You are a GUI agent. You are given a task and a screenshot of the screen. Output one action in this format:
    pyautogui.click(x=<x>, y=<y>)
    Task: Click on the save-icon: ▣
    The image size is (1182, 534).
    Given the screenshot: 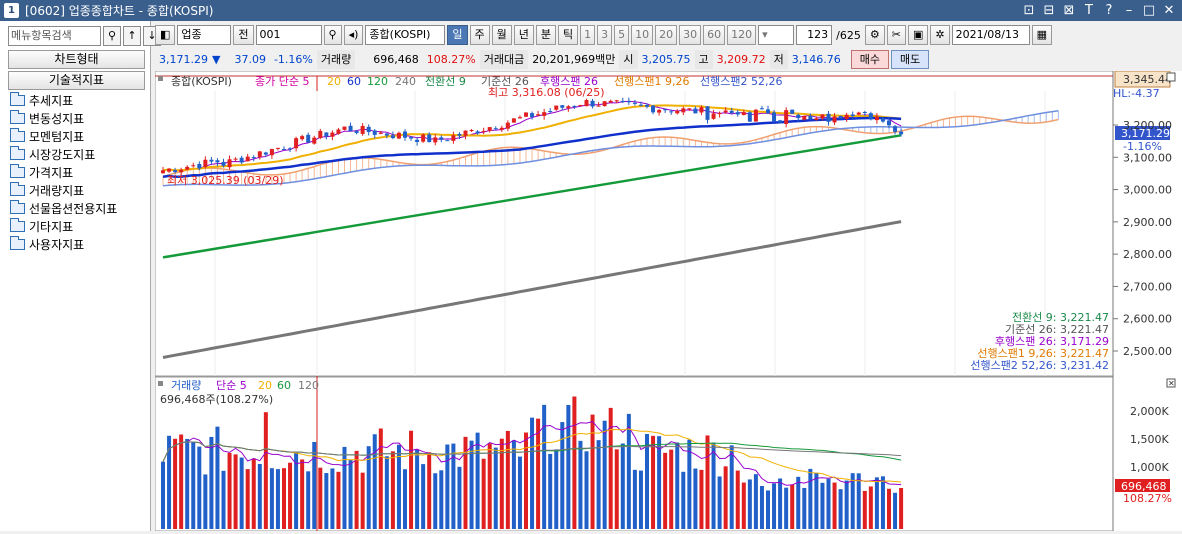 What is the action you would take?
    pyautogui.click(x=918, y=35)
    